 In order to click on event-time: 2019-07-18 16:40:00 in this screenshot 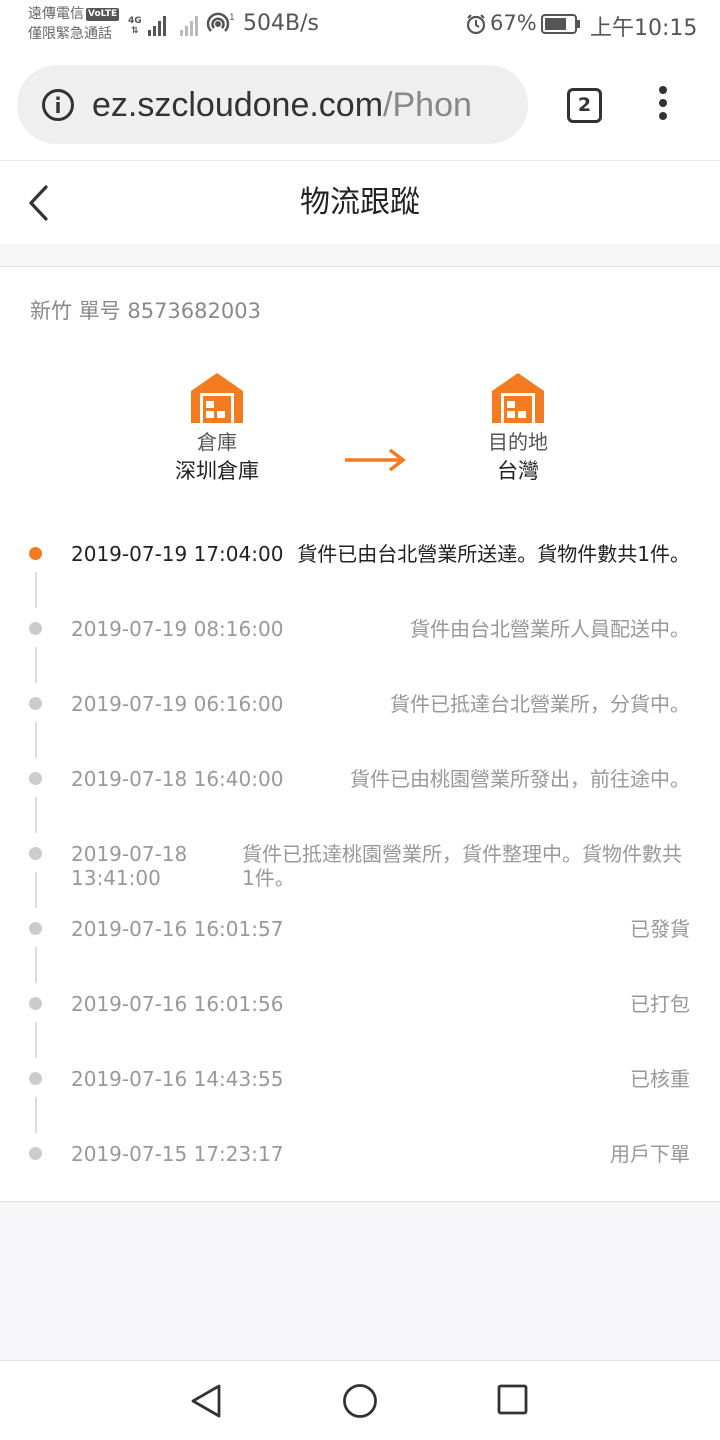, I will do `click(177, 779)`.